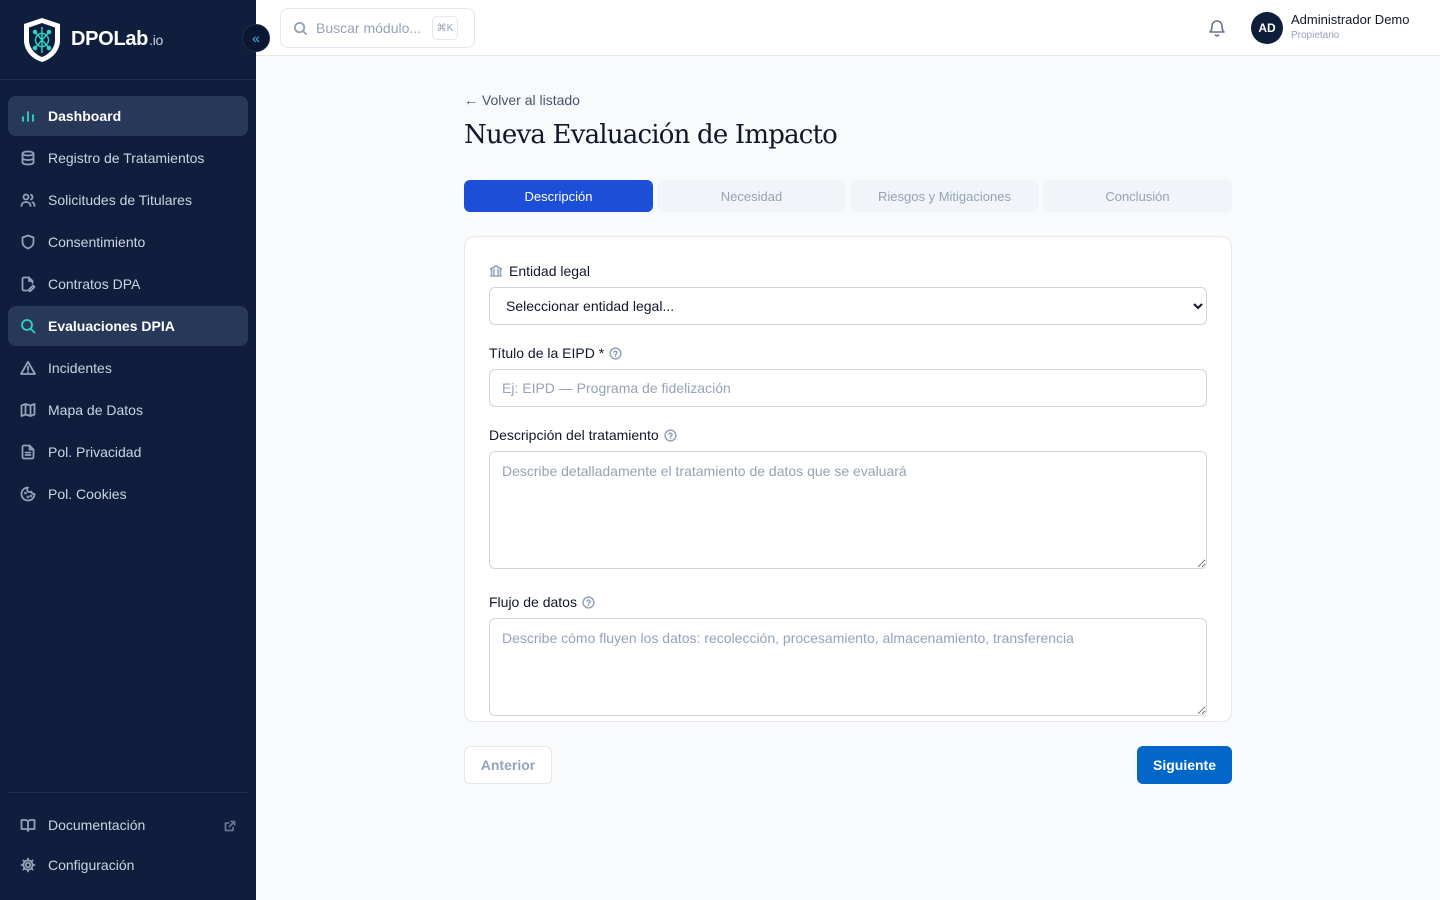 This screenshot has width=1440, height=900. I want to click on shield-icon, so click(28, 242).